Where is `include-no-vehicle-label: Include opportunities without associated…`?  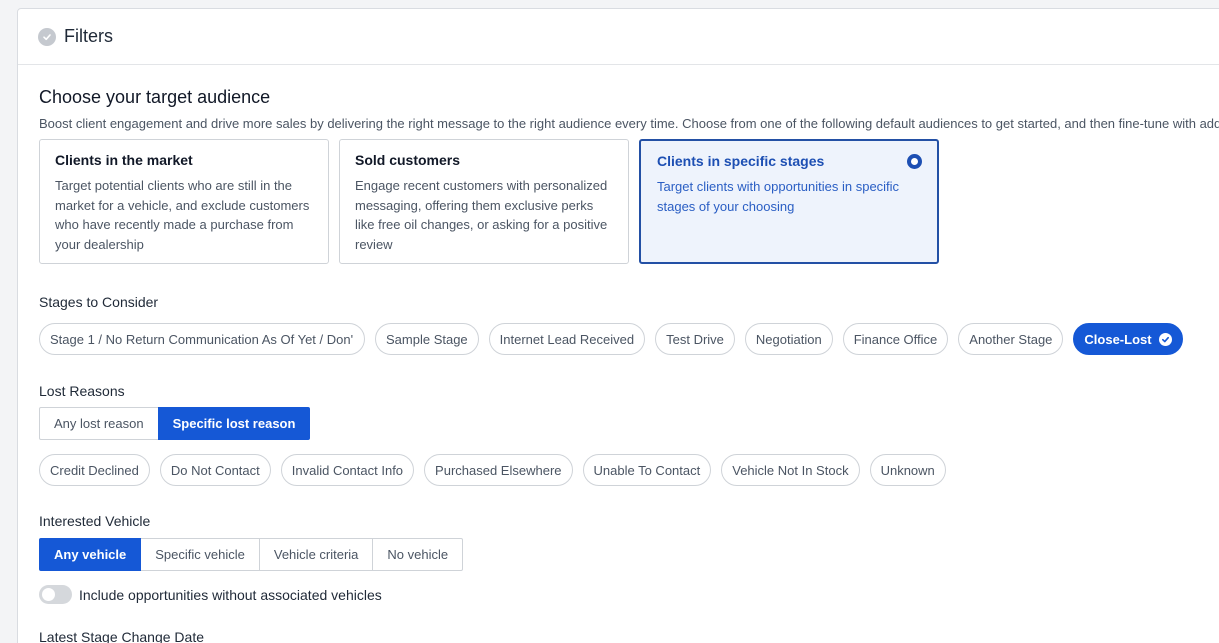 include-no-vehicle-label: Include opportunities without associated… is located at coordinates (230, 594).